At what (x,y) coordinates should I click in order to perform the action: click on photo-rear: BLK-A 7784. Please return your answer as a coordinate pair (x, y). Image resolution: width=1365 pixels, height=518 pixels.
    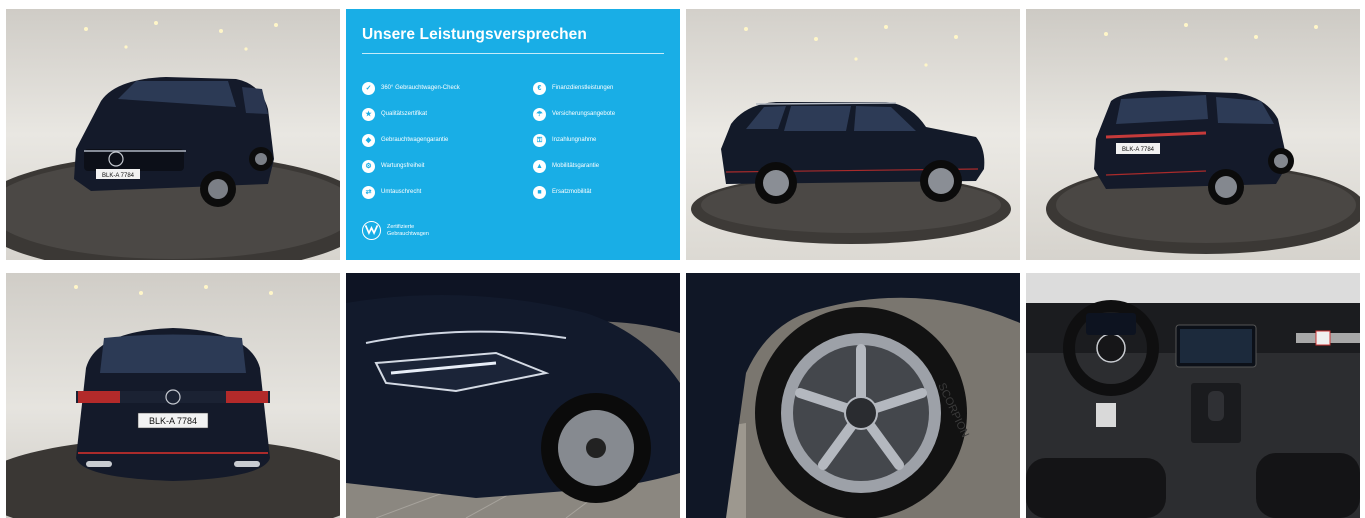
    Looking at the image, I should click on (173, 395).